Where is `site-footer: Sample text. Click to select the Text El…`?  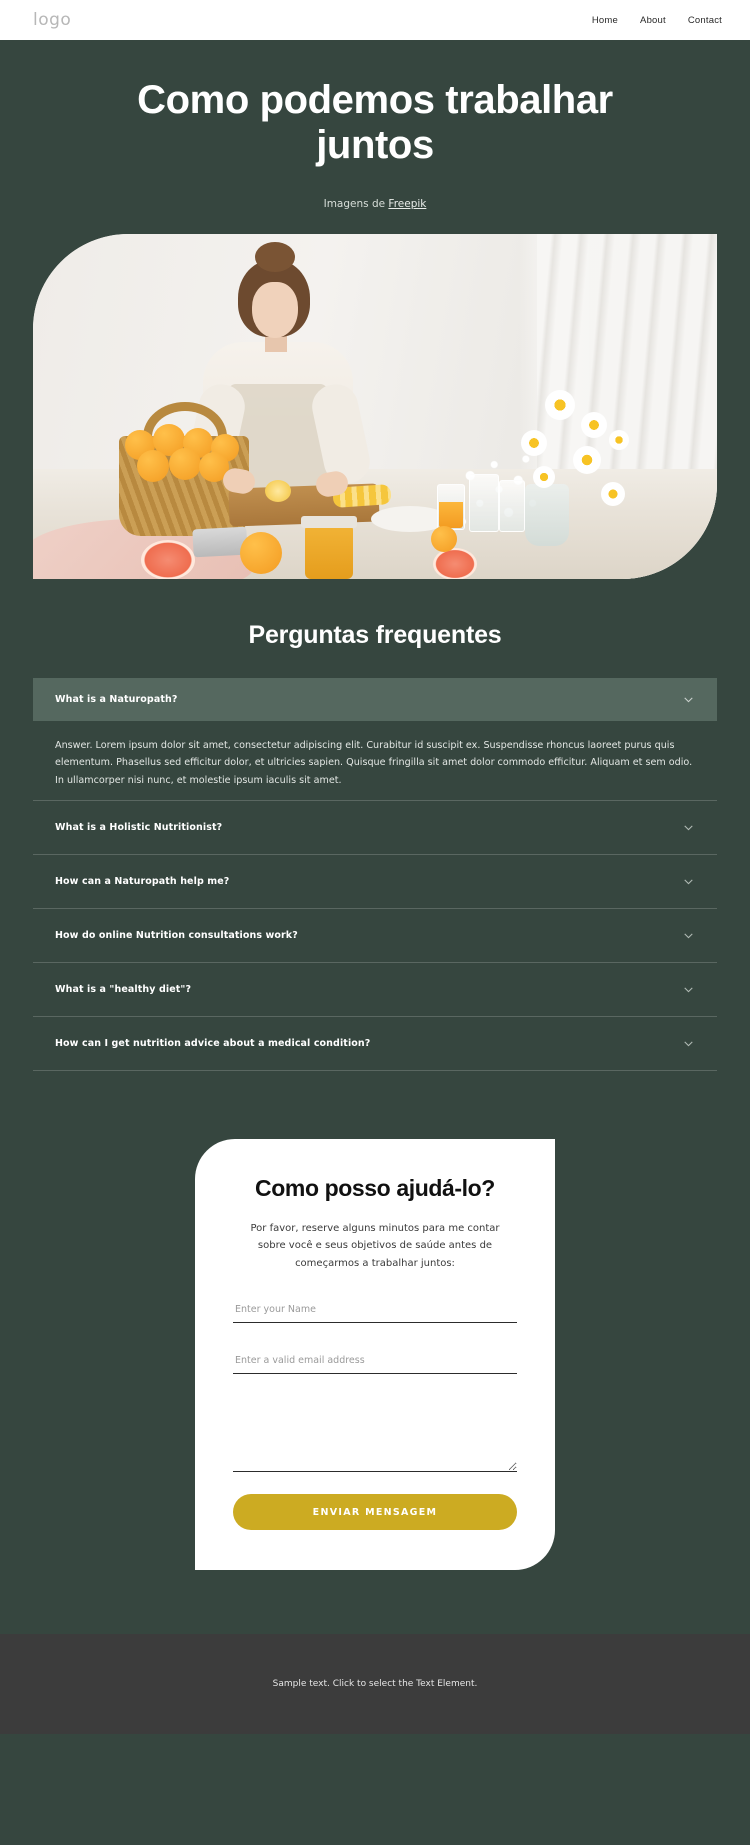
site-footer: Sample text. Click to select the Text El… is located at coordinates (375, 1684).